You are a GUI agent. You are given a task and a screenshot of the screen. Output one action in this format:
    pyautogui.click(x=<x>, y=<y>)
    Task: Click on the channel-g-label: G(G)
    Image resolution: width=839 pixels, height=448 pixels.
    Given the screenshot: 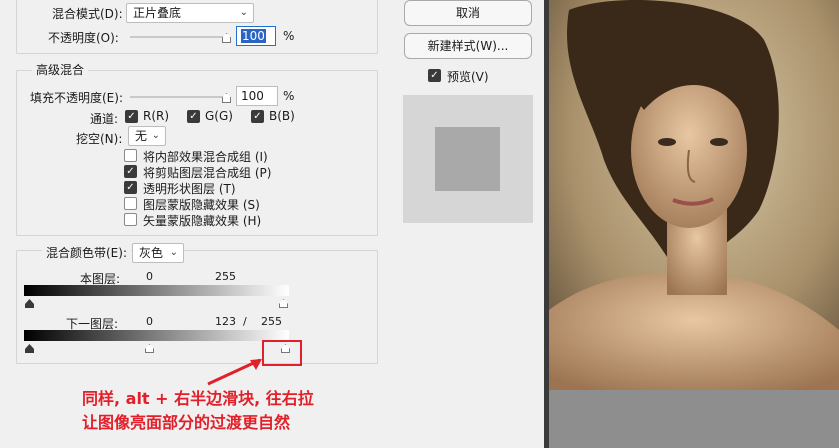 What is the action you would take?
    pyautogui.click(x=219, y=116)
    